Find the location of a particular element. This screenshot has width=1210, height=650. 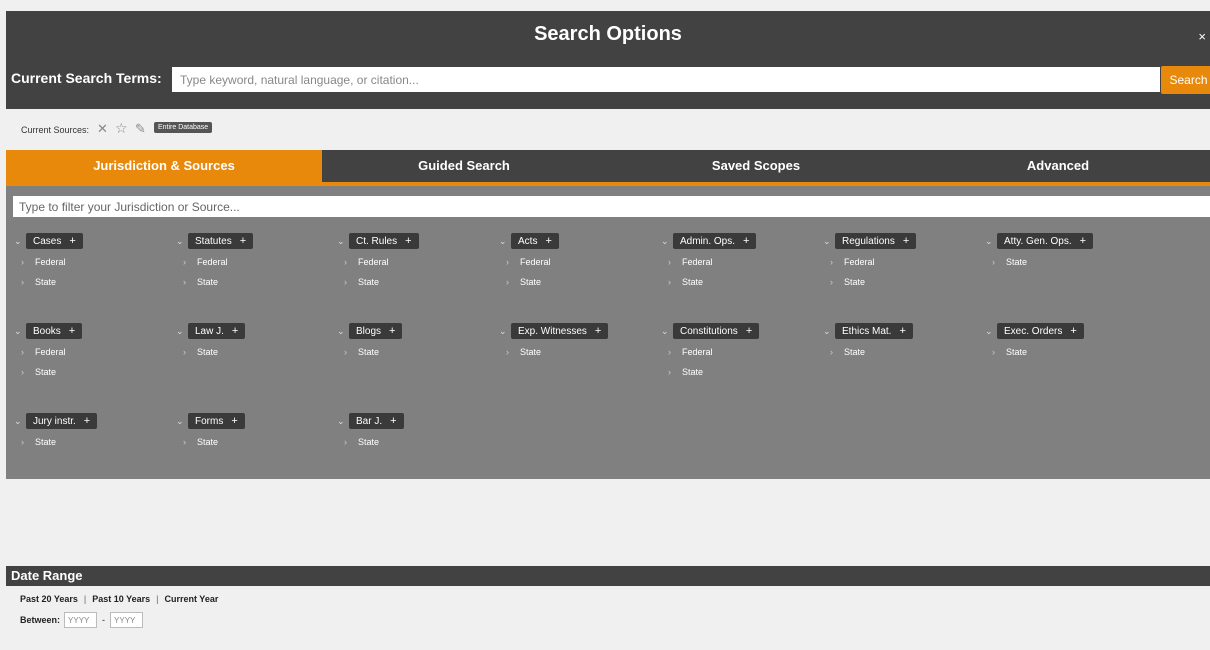

tab-guided-search: Guided Search is located at coordinates (464, 166).